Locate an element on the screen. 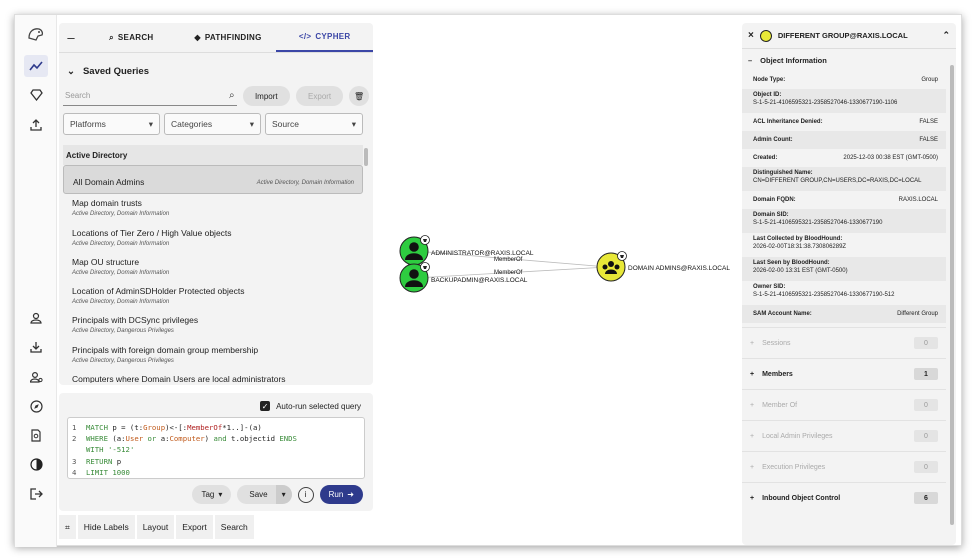  layout-button: Layout is located at coordinates (155, 527).